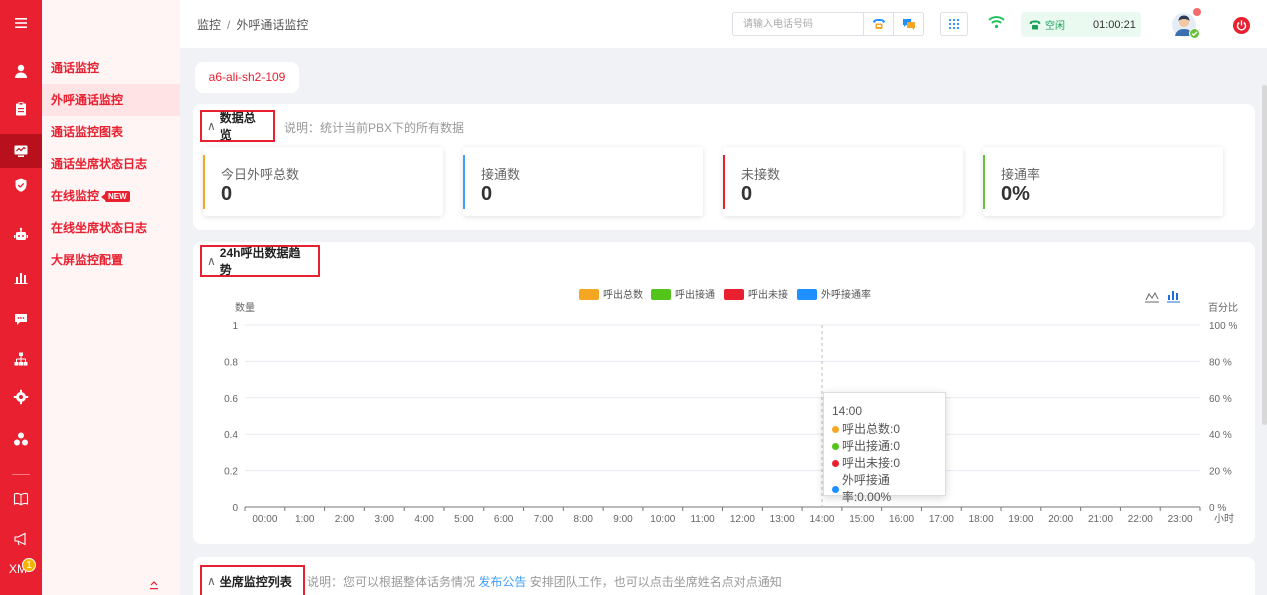  Describe the element at coordinates (846, 294) in the screenshot. I see `legend-label: 外呼接通率` at that location.